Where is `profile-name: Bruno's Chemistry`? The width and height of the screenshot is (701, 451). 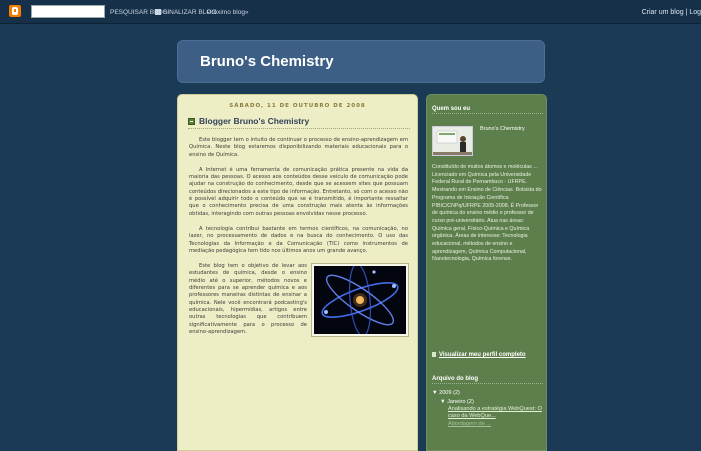
profile-name: Bruno's Chemistry is located at coordinates (502, 129).